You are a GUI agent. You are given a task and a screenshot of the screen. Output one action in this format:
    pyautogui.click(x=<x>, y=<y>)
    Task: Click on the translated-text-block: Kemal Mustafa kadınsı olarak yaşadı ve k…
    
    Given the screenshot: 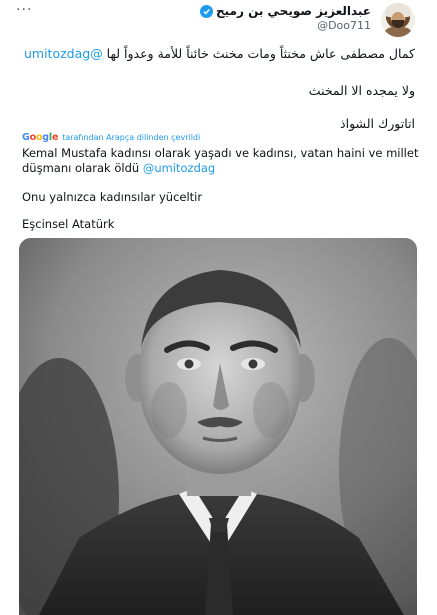 What is the action you would take?
    pyautogui.click(x=222, y=161)
    